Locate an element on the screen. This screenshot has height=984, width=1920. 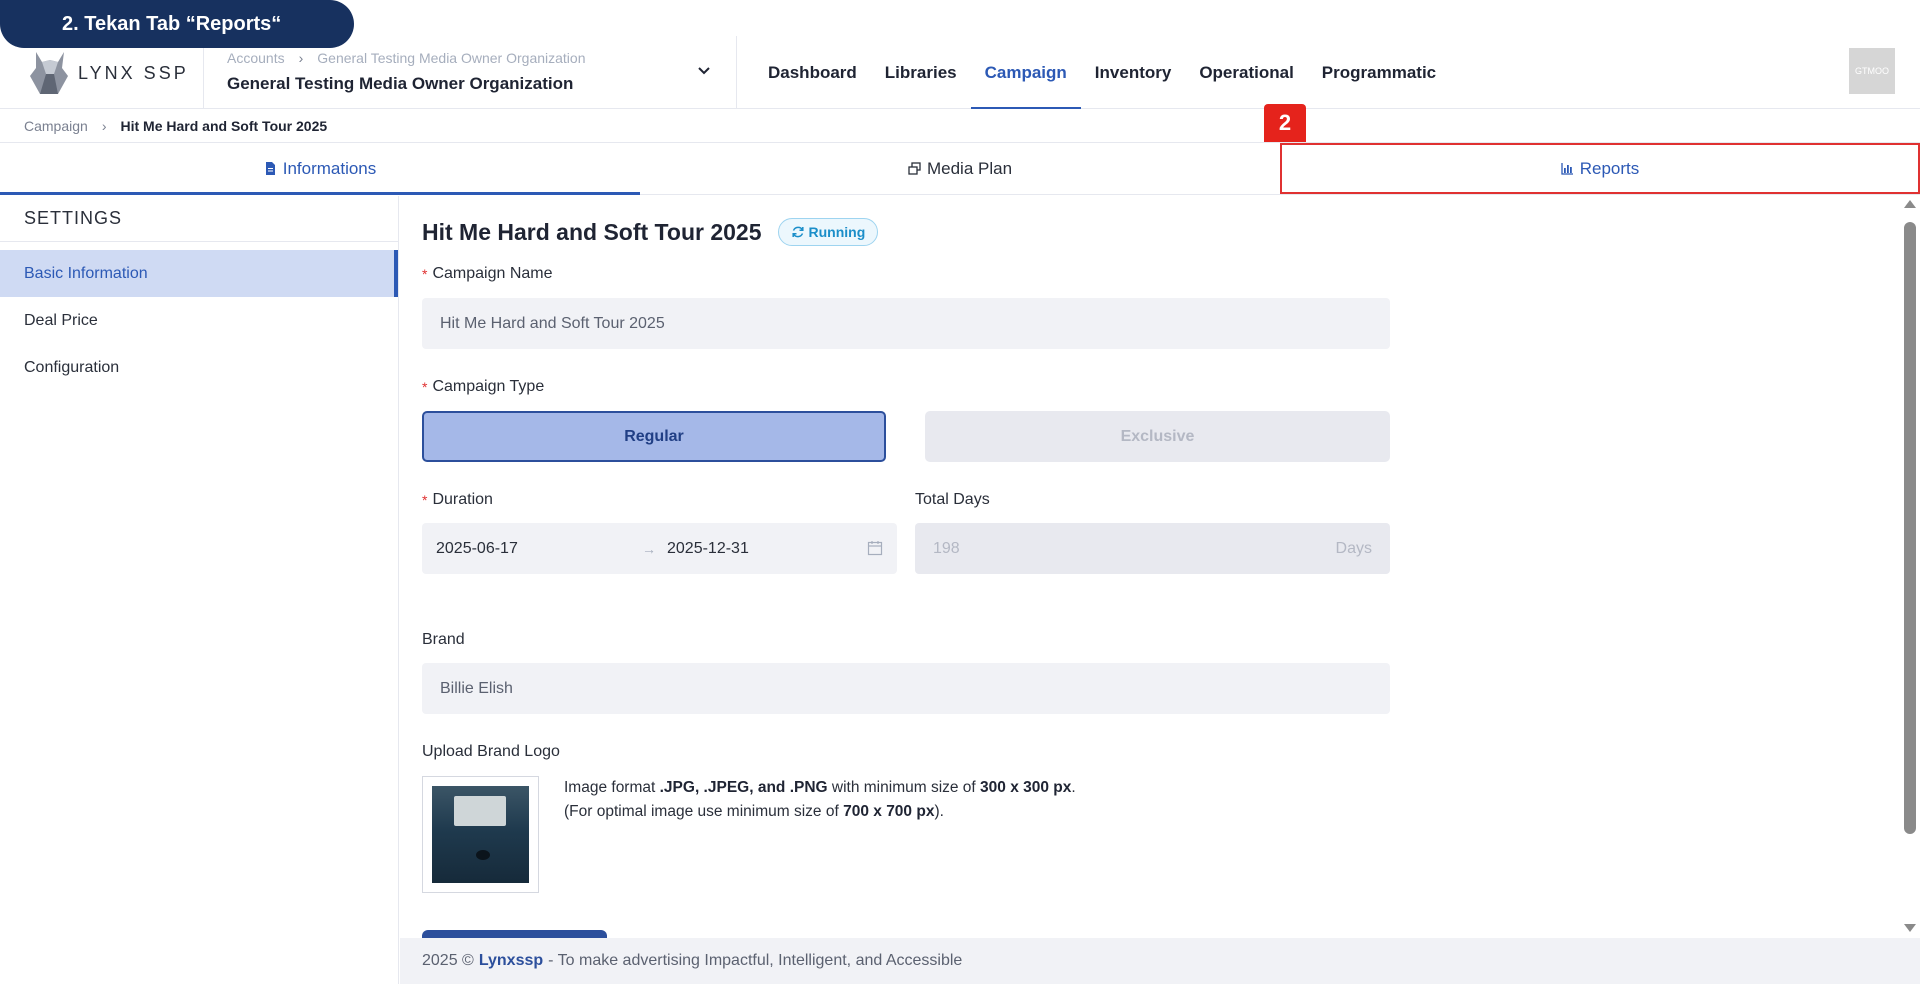
tab-informations-label: Informations is located at coordinates (329, 168).